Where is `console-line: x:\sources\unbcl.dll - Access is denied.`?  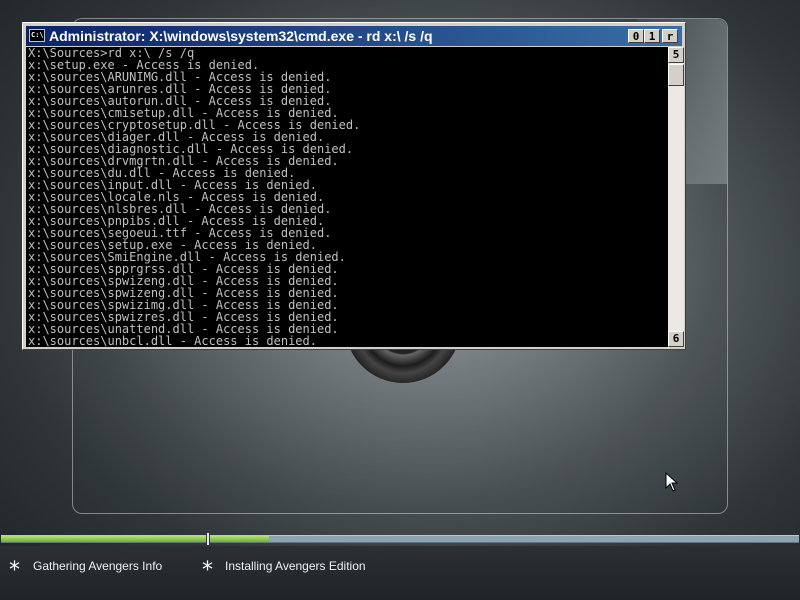 console-line: x:\sources\unbcl.dll - Access is denied. is located at coordinates (172, 340).